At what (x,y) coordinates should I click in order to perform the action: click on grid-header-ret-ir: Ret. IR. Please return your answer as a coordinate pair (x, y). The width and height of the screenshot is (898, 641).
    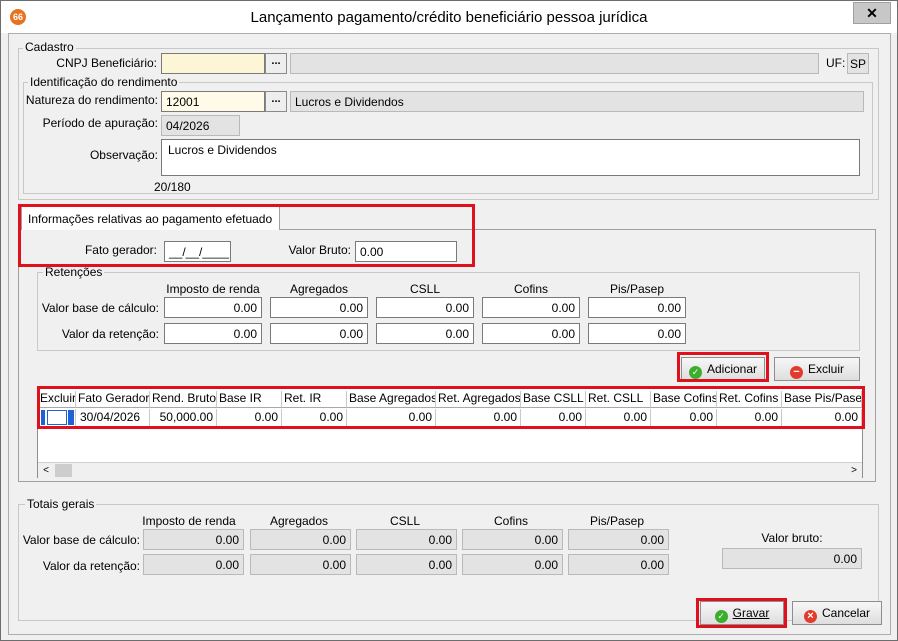
    Looking at the image, I should click on (314, 399).